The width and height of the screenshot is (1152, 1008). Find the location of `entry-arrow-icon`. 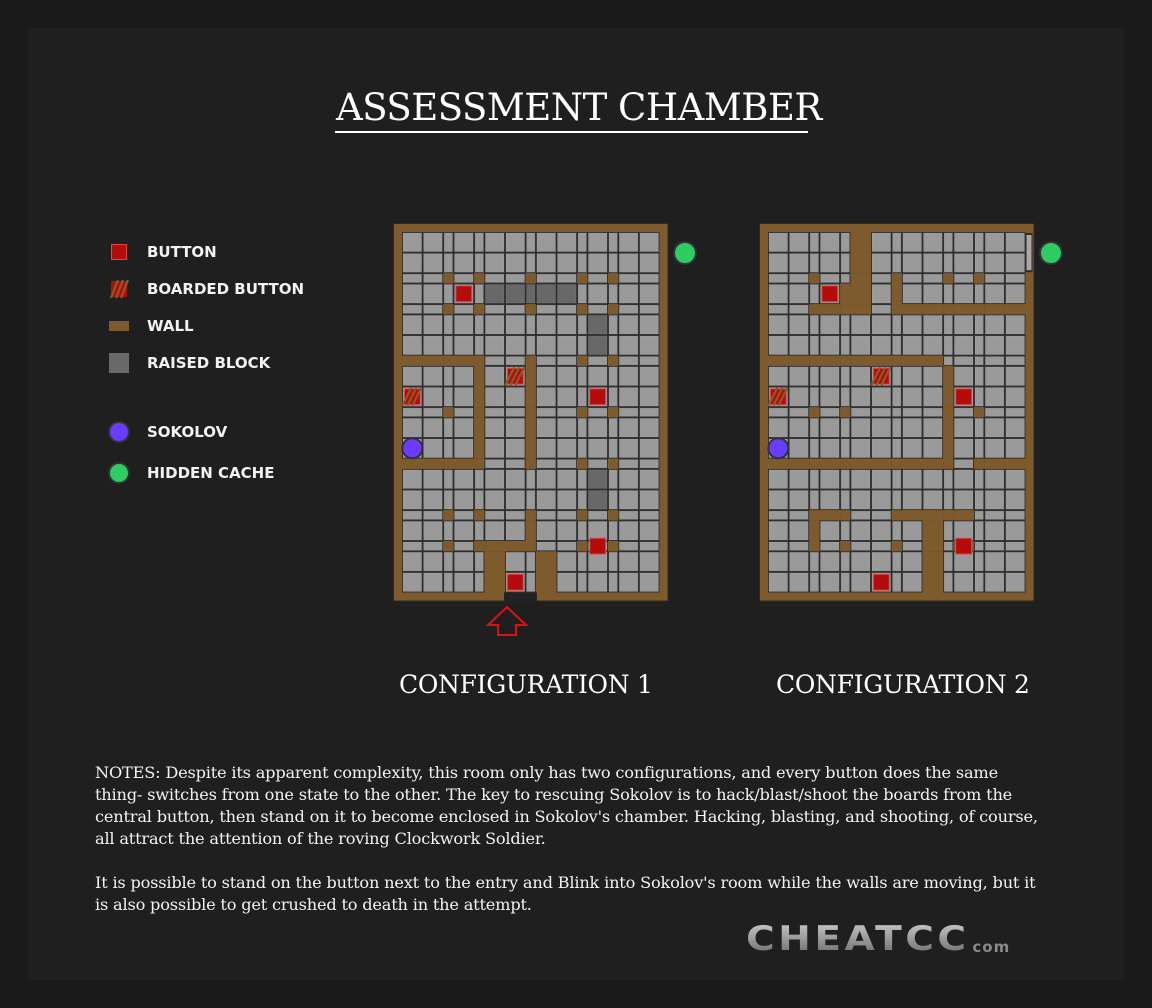

entry-arrow-icon is located at coordinates (507, 620).